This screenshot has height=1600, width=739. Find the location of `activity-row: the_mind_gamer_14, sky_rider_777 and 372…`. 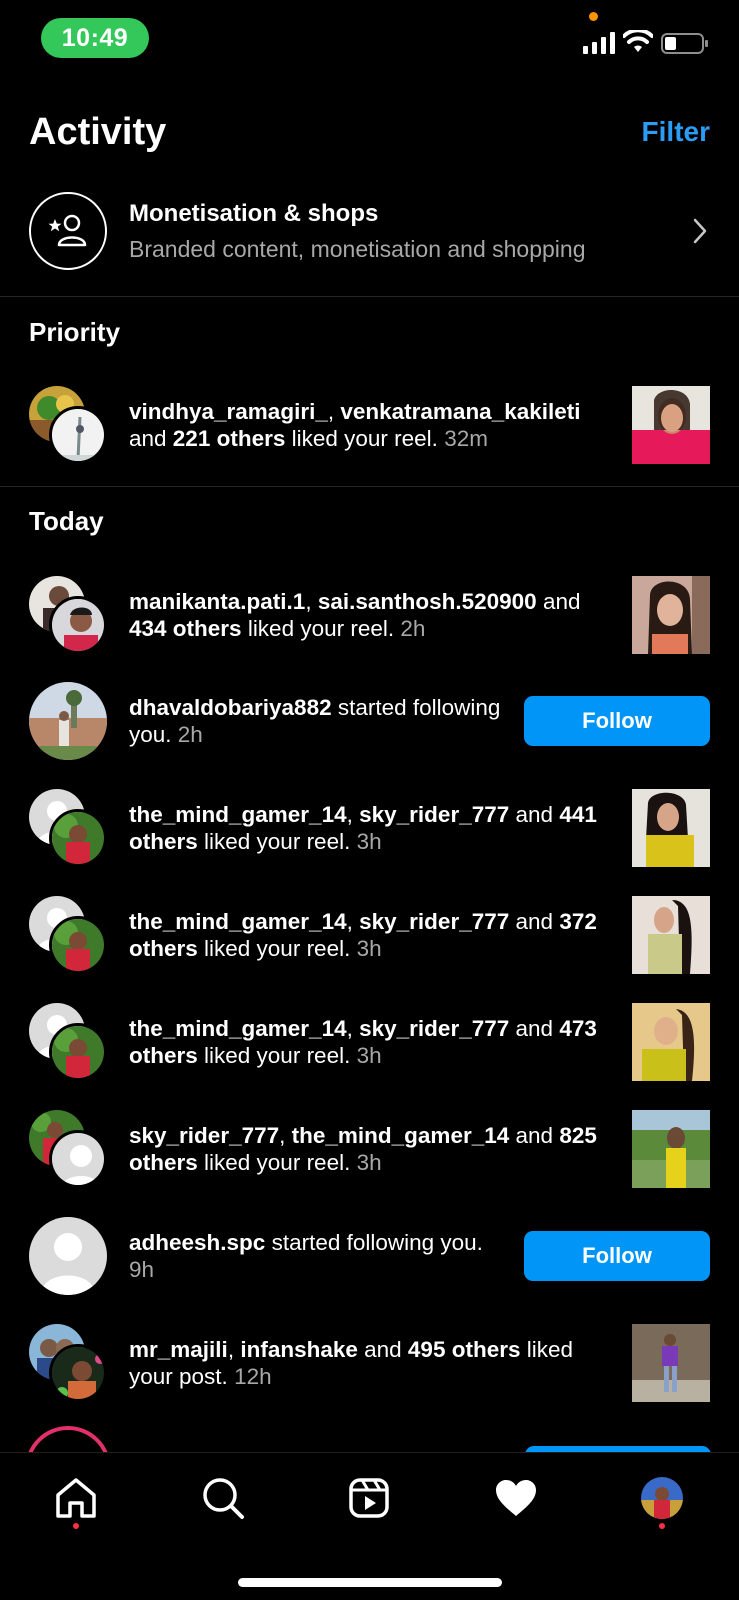

activity-row: the_mind_gamer_14, sky_rider_777 and 372… is located at coordinates (369, 935).